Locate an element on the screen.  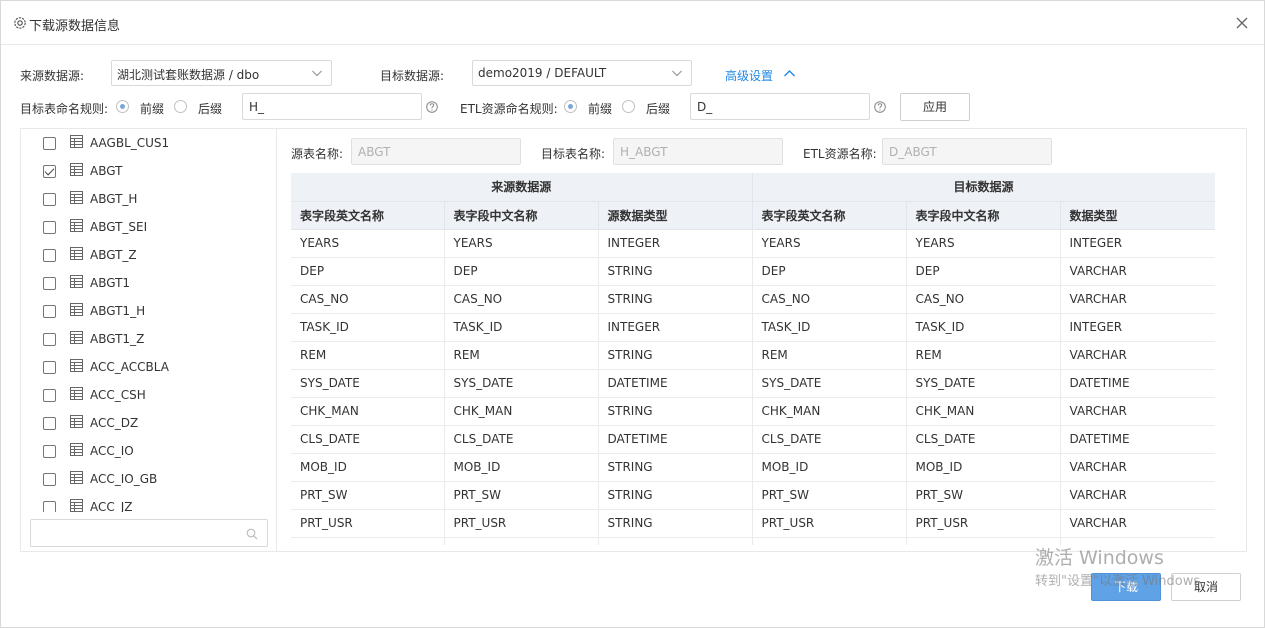
tree-item-label: ABGT_H is located at coordinates (114, 199).